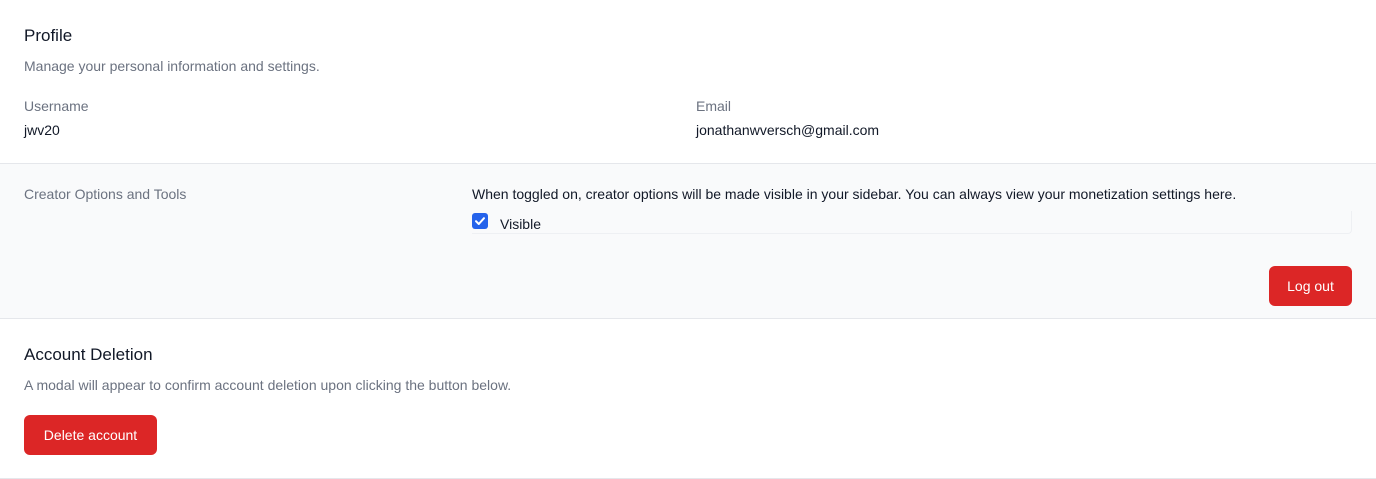 The width and height of the screenshot is (1376, 479). What do you see at coordinates (88, 354) in the screenshot?
I see `account-deletion-title: Account Deletion` at bounding box center [88, 354].